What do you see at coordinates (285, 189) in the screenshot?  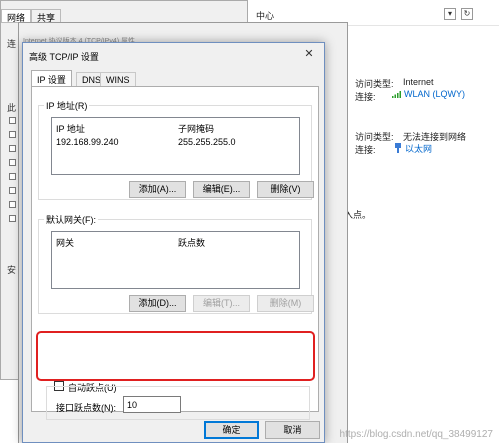 I see `delete-ip-button: 删除(V)` at bounding box center [285, 189].